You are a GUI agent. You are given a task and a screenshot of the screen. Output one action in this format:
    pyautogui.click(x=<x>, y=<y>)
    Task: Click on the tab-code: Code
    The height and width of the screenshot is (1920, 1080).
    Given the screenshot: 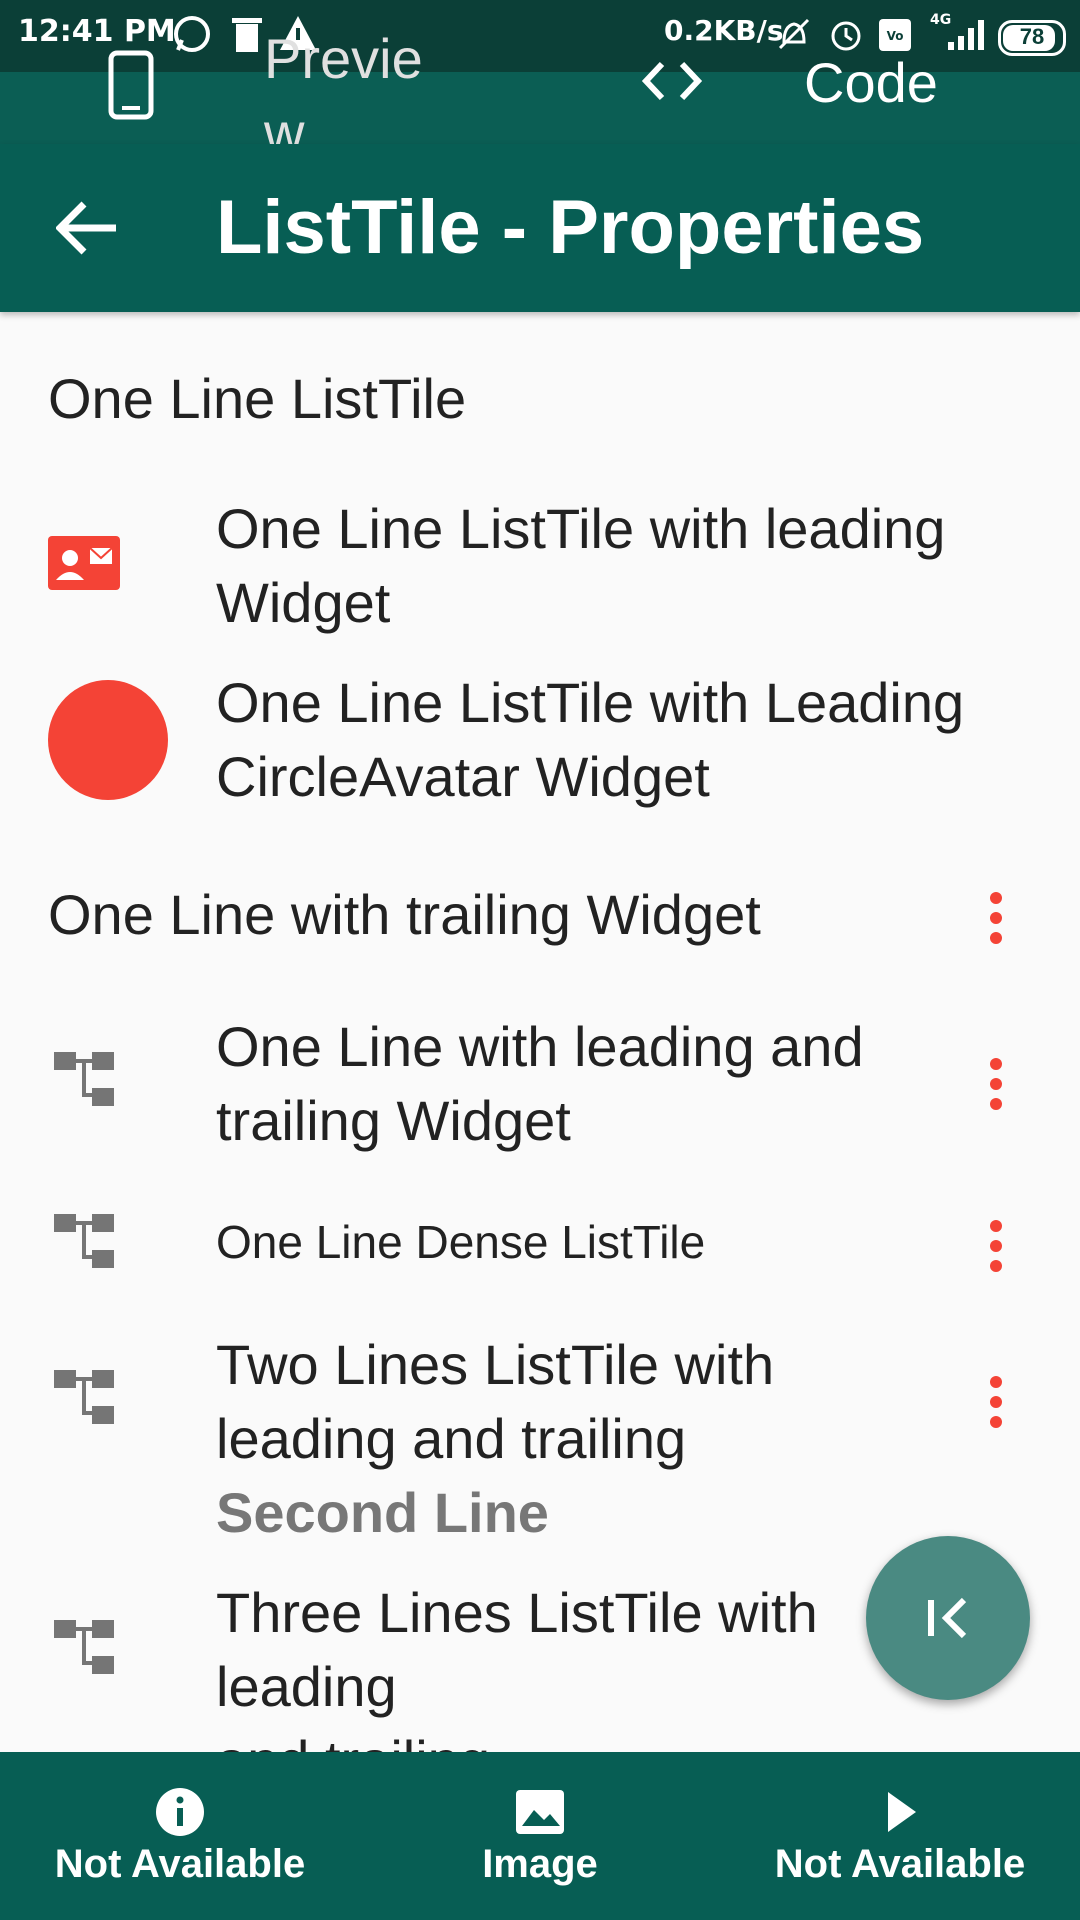 What is the action you would take?
    pyautogui.click(x=871, y=82)
    